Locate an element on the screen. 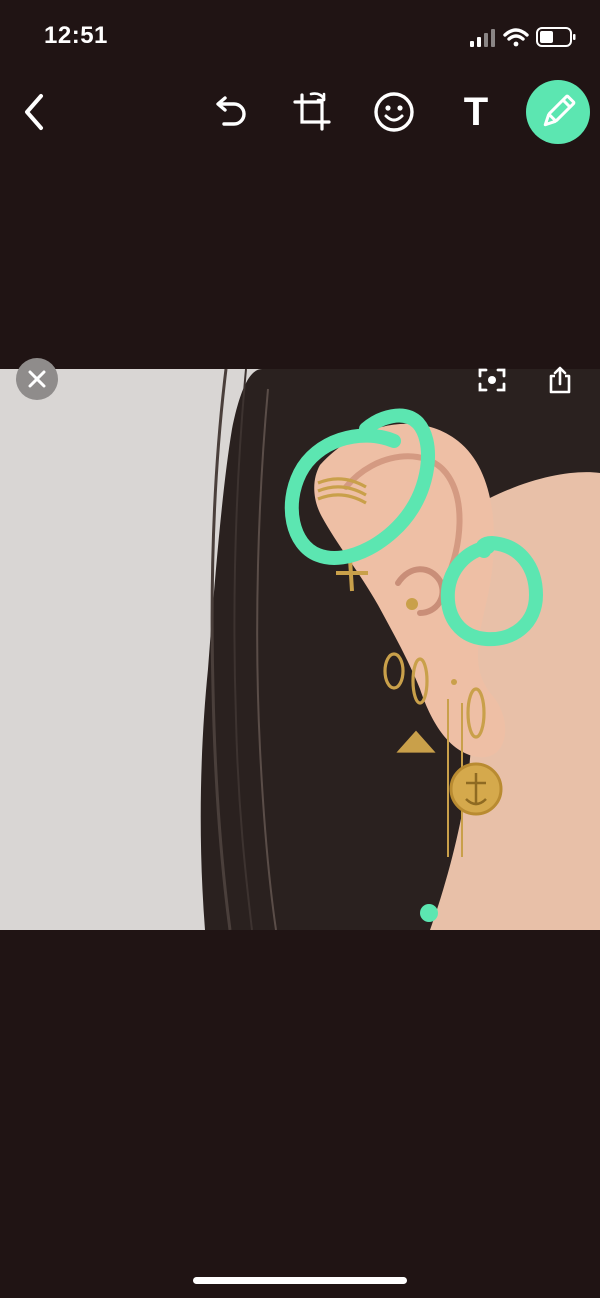  editor-toolbar: T is located at coordinates (300, 113).